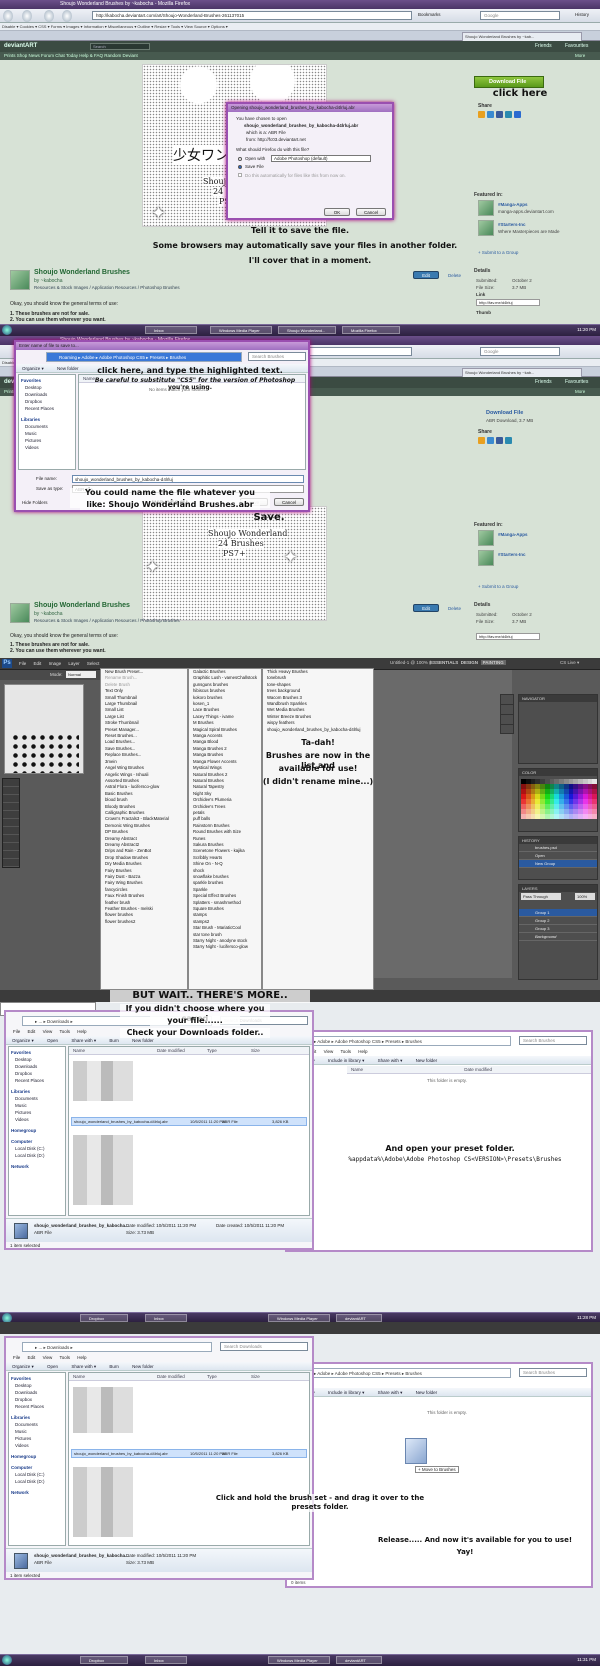  I want to click on delete-link: Delete, so click(454, 275).